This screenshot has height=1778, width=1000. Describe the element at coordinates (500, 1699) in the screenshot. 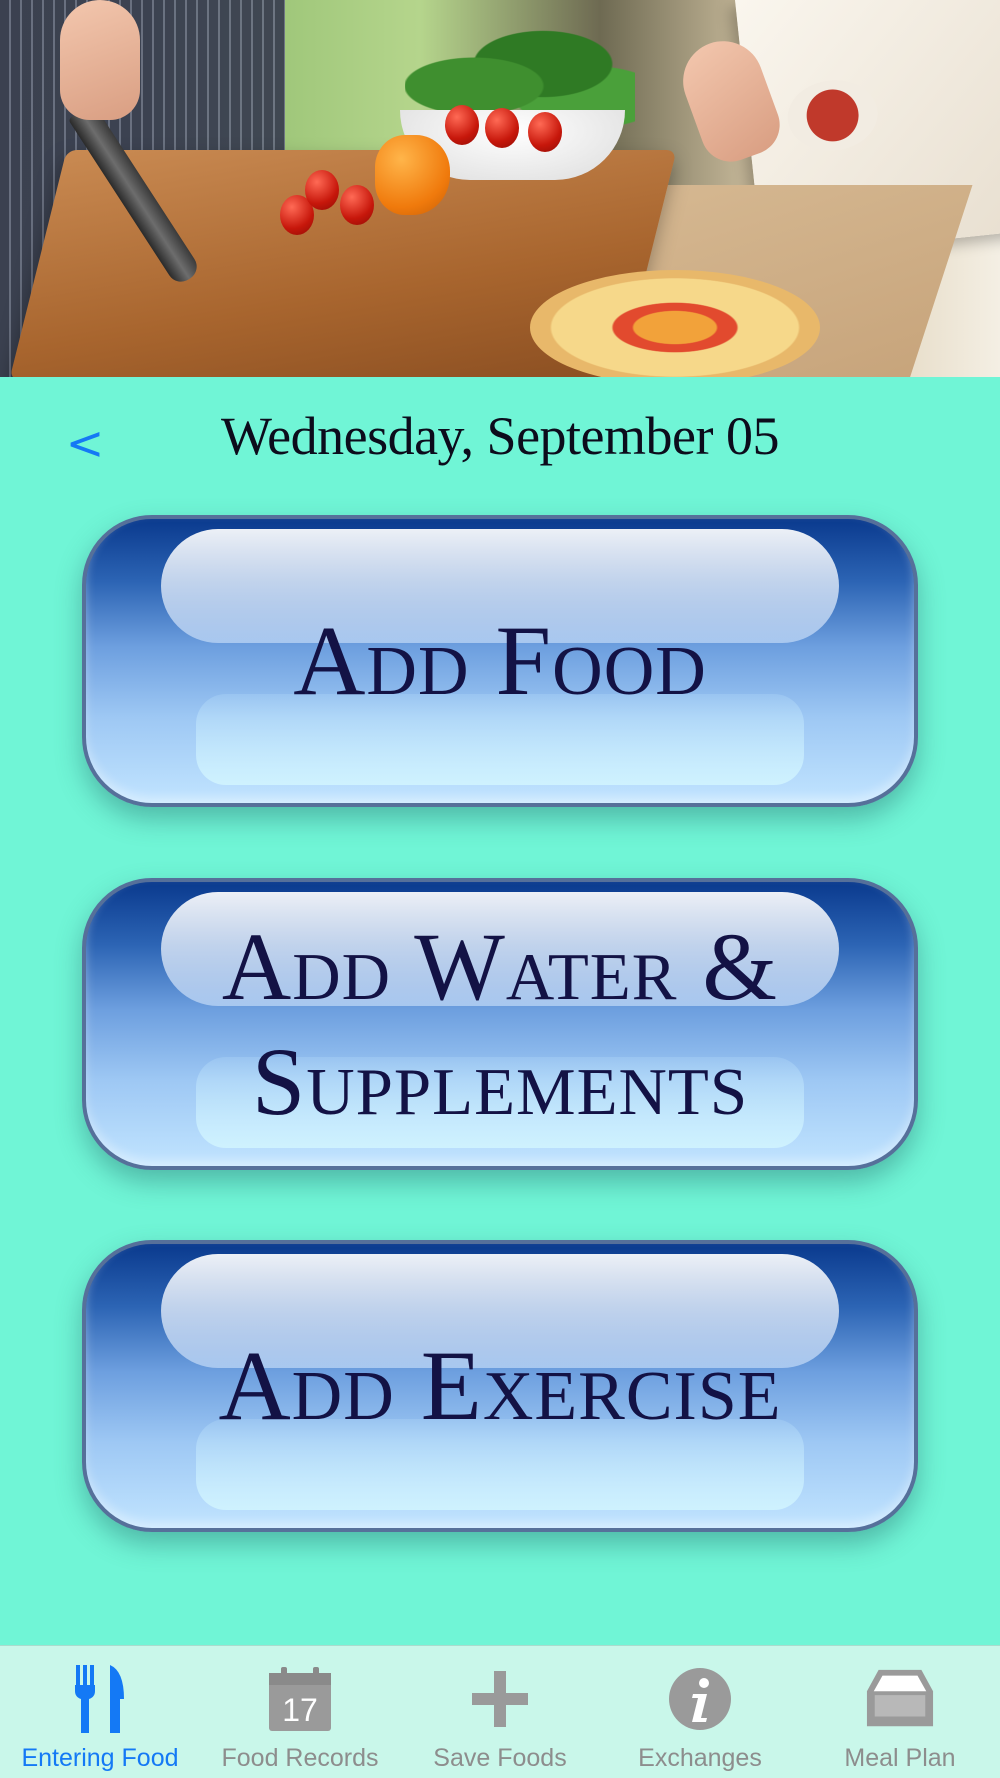

I see `plus-icon` at that location.